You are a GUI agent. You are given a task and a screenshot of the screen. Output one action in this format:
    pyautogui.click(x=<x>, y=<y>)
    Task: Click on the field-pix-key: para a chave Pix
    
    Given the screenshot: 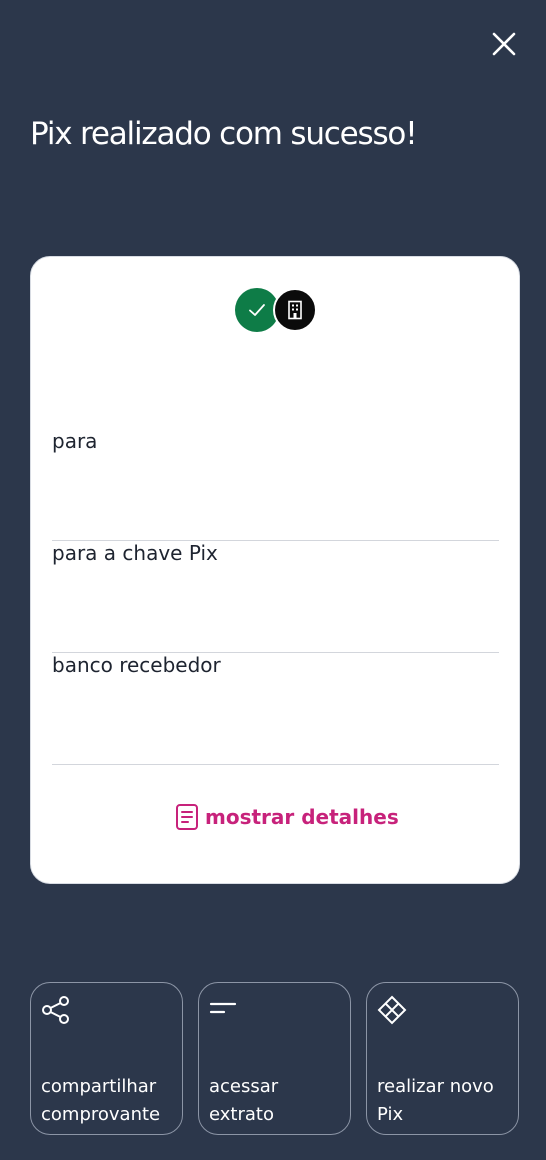 What is the action you would take?
    pyautogui.click(x=275, y=597)
    